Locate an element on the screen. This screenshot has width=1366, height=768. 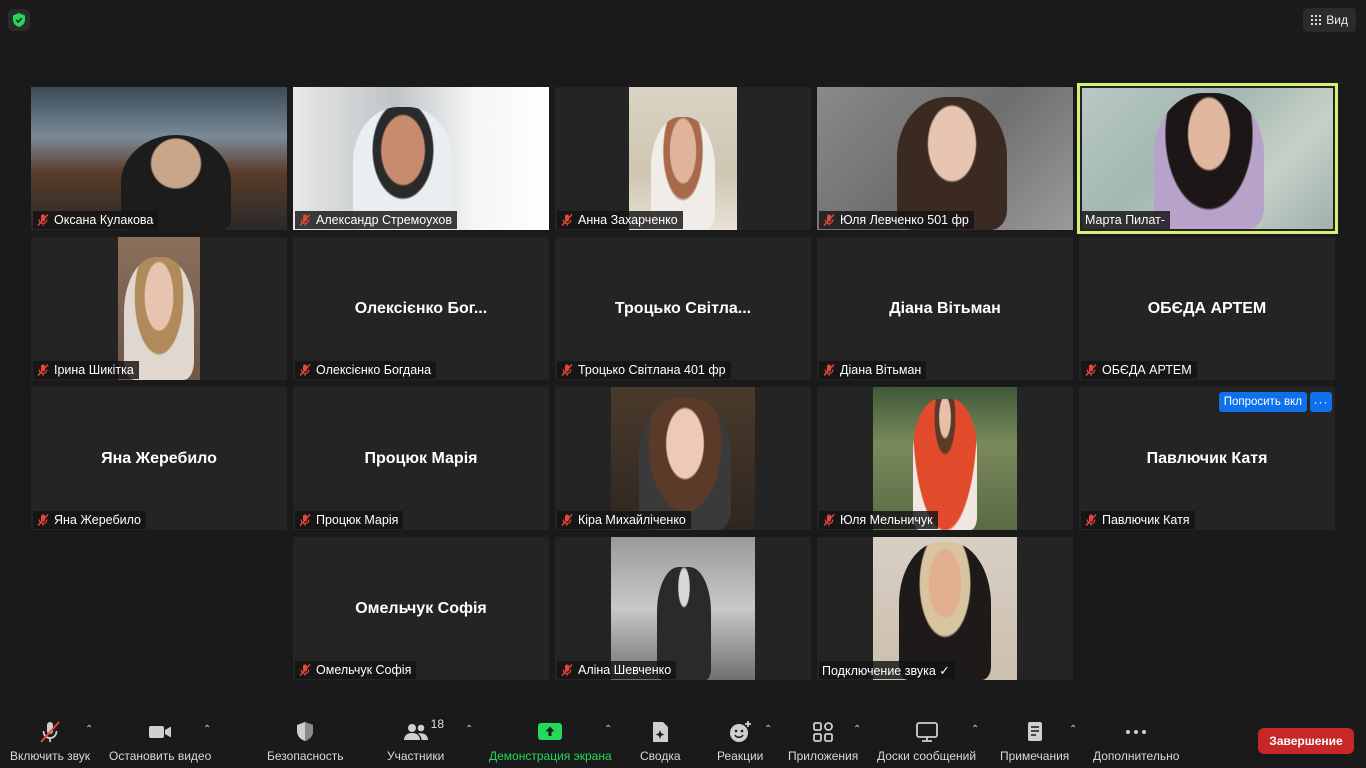
summary-icon is located at coordinates (660, 732).